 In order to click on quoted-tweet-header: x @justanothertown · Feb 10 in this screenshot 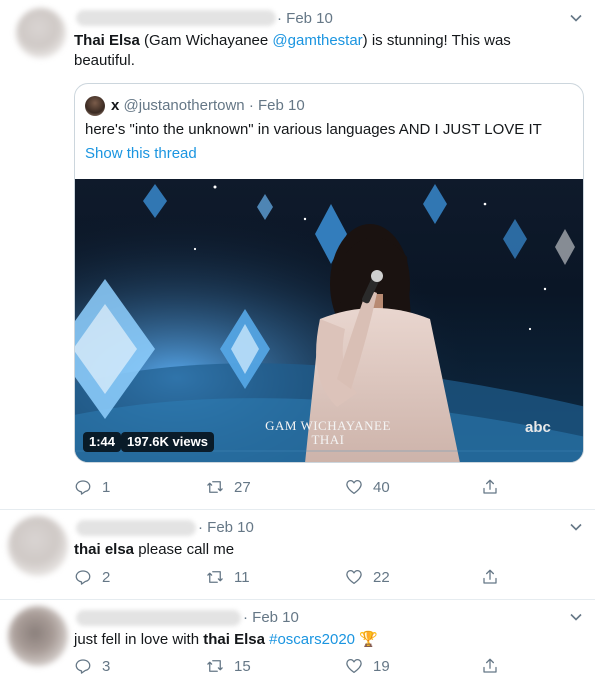, I will do `click(208, 106)`.